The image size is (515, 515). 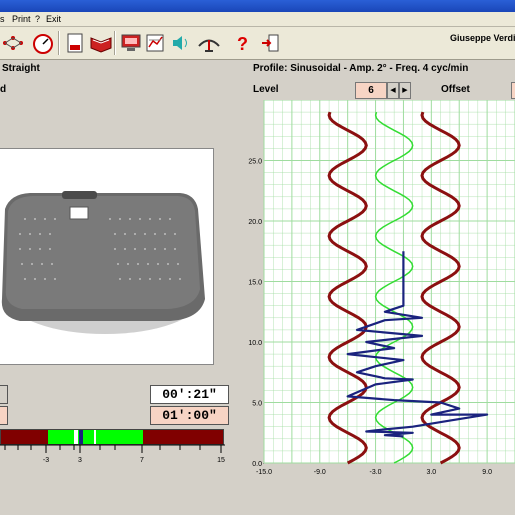 I want to click on x-tick-label: -3.0, so click(x=376, y=472).